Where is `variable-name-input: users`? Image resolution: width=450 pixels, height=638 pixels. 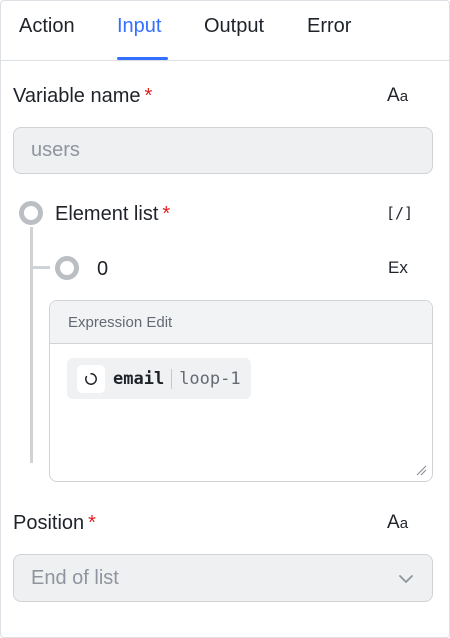
variable-name-input: users is located at coordinates (223, 150).